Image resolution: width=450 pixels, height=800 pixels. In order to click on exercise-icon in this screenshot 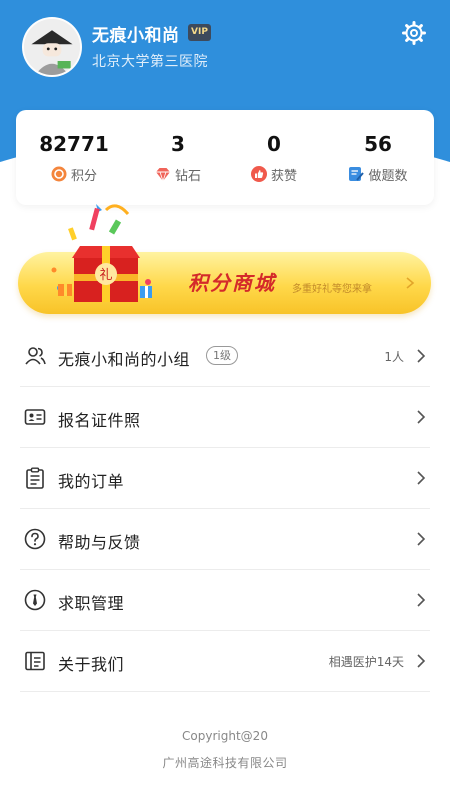, I will do `click(357, 174)`.